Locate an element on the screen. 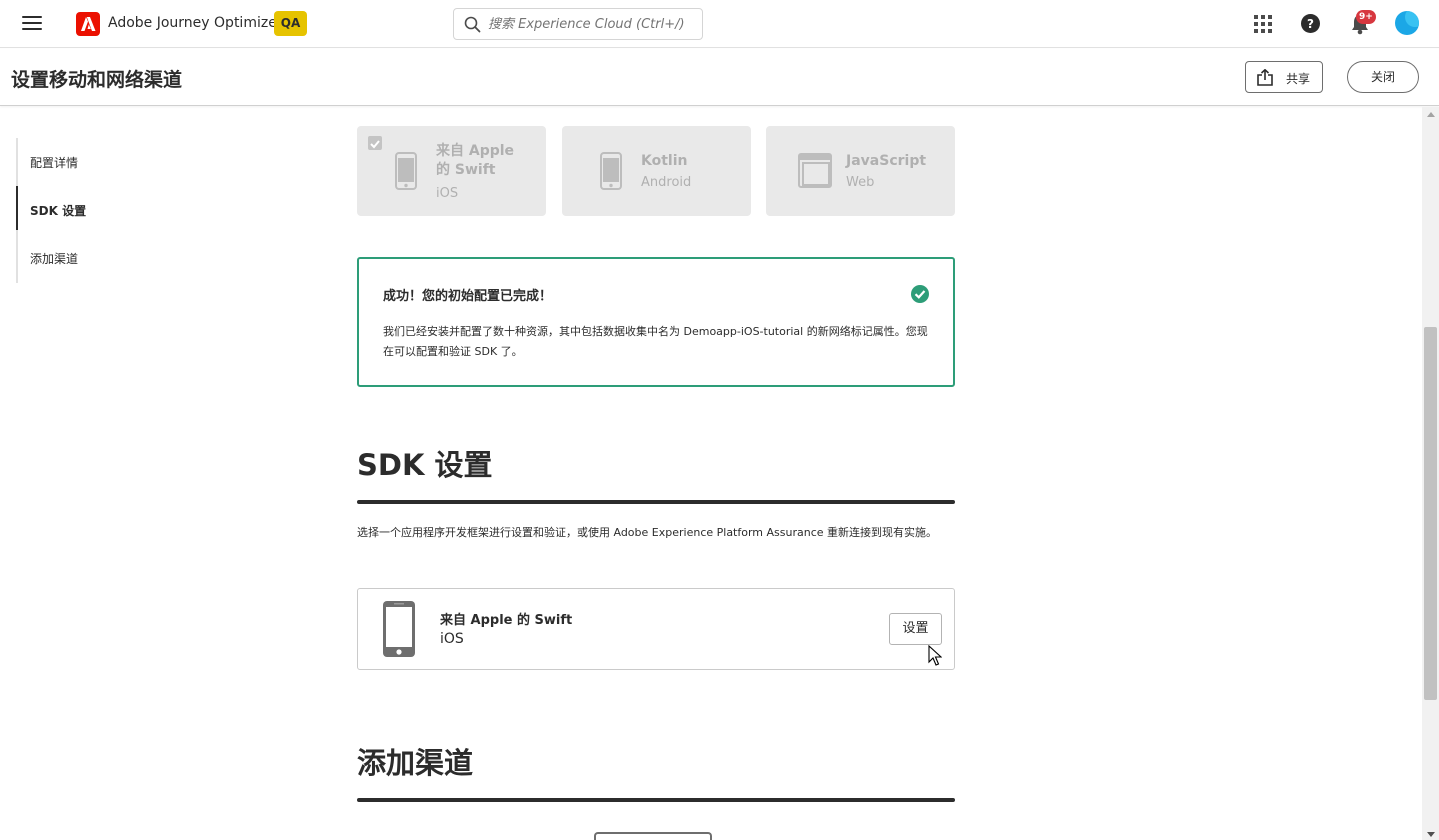 The width and height of the screenshot is (1439, 840). nav-item-sdk-setup: SDK 设置 is located at coordinates (58, 210).